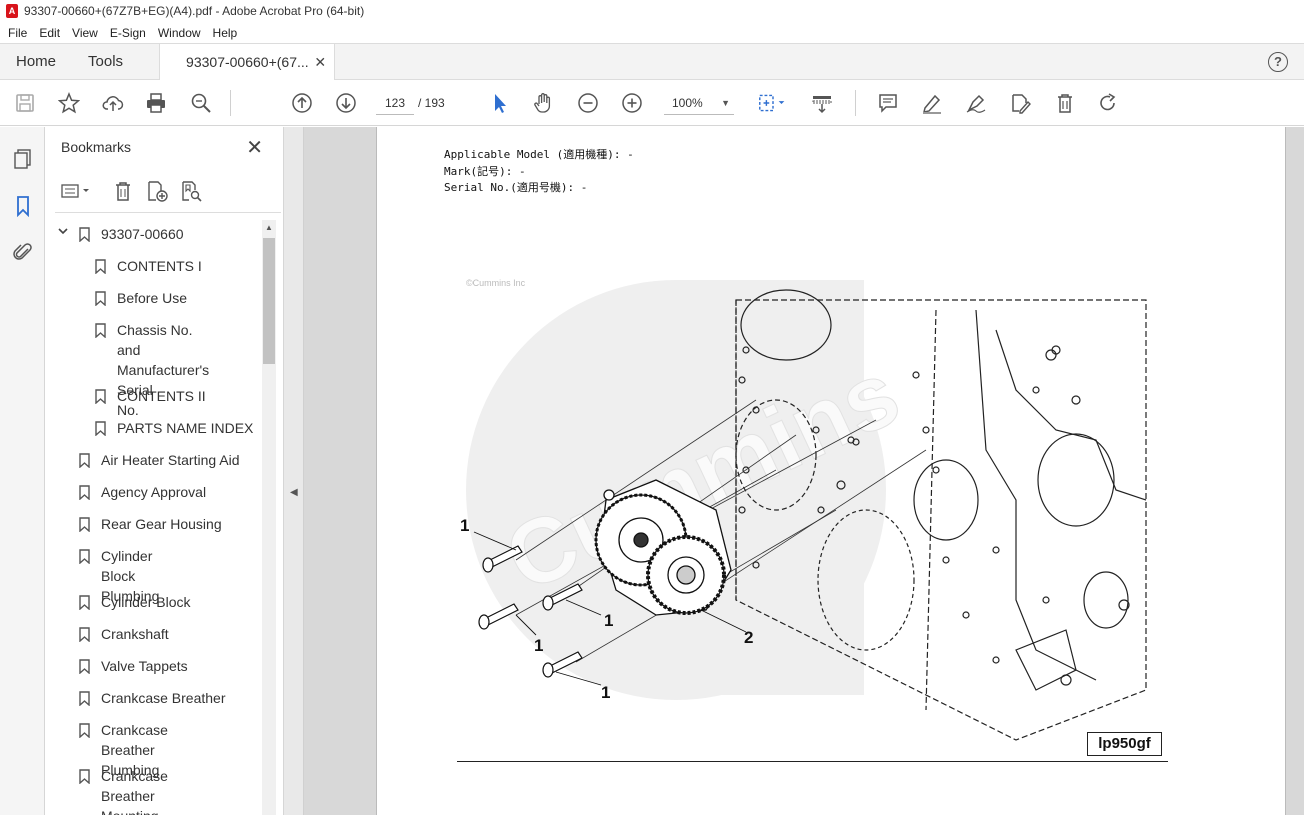  What do you see at coordinates (976, 103) in the screenshot?
I see `sign-pen-icon` at bounding box center [976, 103].